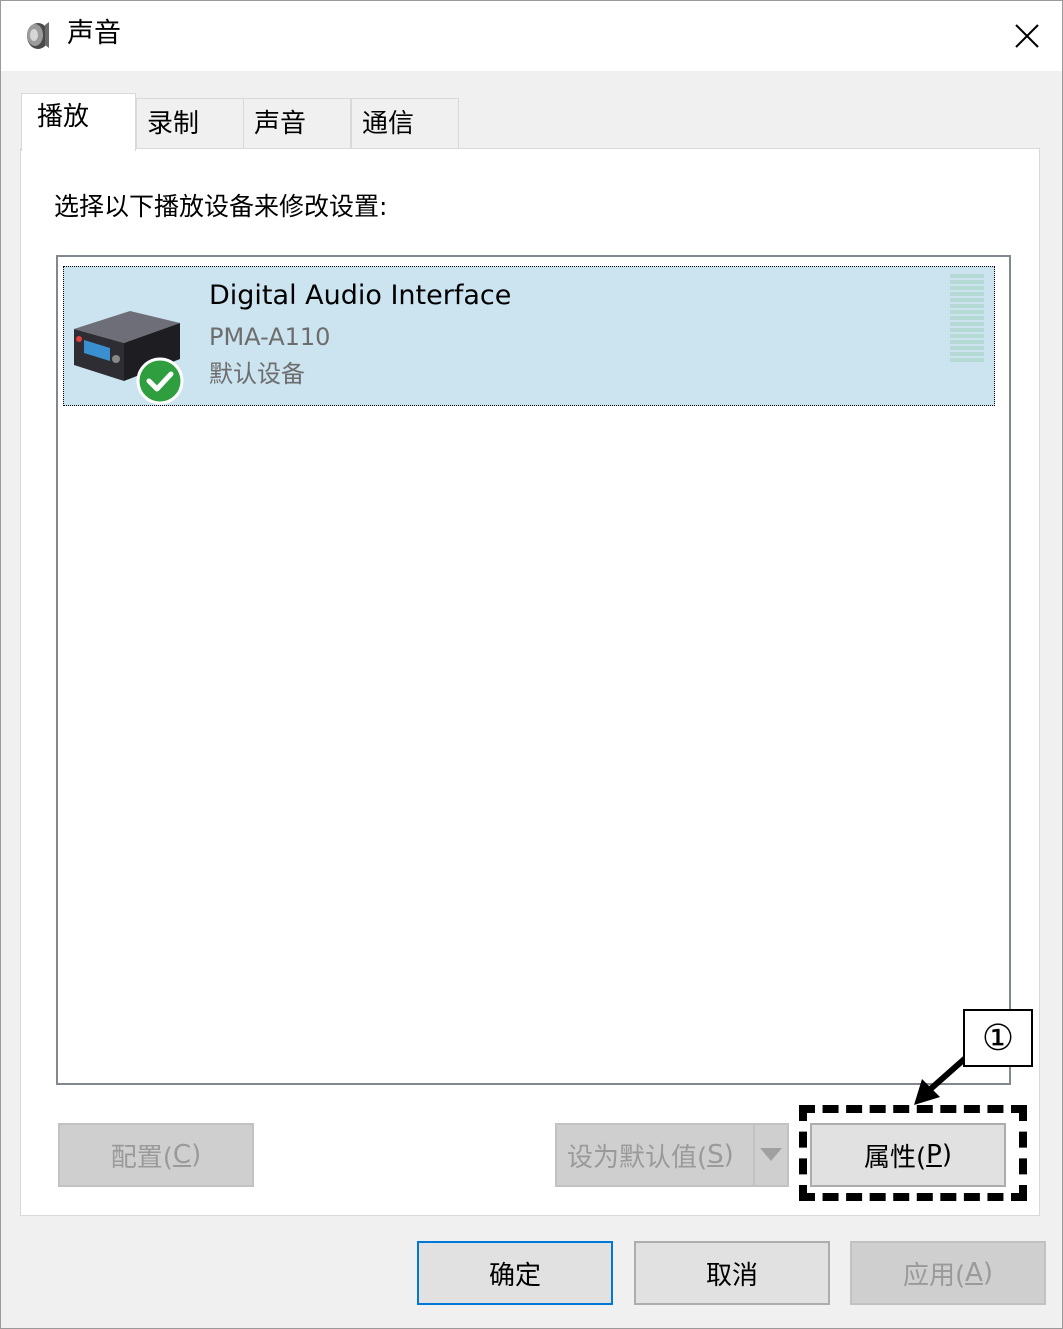 The width and height of the screenshot is (1063, 1329). Describe the element at coordinates (360, 295) in the screenshot. I see `device-name: Digital Audio Interface` at that location.